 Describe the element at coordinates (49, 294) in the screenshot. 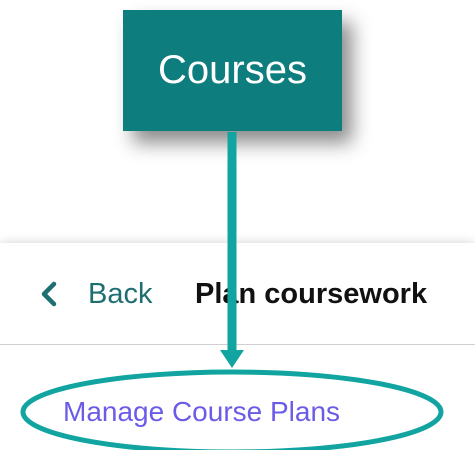

I see `chevron-left-icon` at that location.